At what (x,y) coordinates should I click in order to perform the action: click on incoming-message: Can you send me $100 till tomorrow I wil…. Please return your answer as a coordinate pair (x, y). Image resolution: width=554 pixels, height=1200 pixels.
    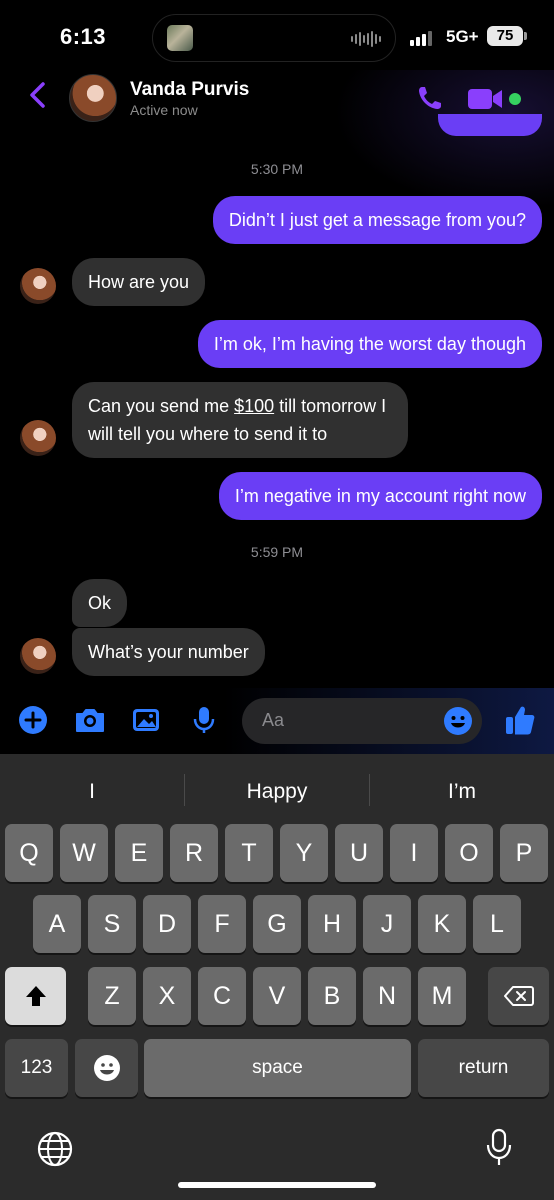
    Looking at the image, I should click on (240, 420).